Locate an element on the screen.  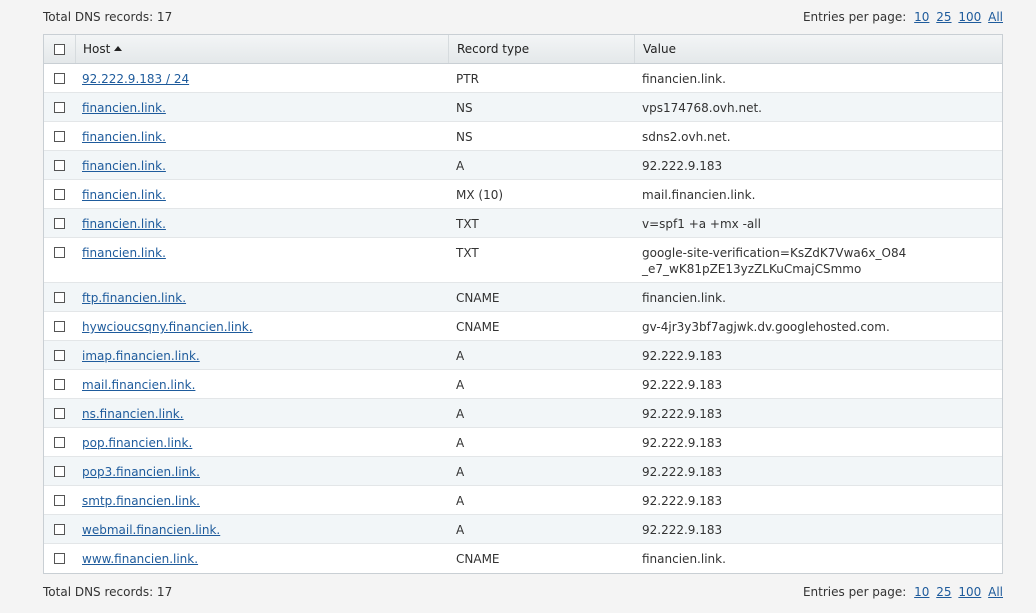
value-line: financien.link. is located at coordinates (684, 79).